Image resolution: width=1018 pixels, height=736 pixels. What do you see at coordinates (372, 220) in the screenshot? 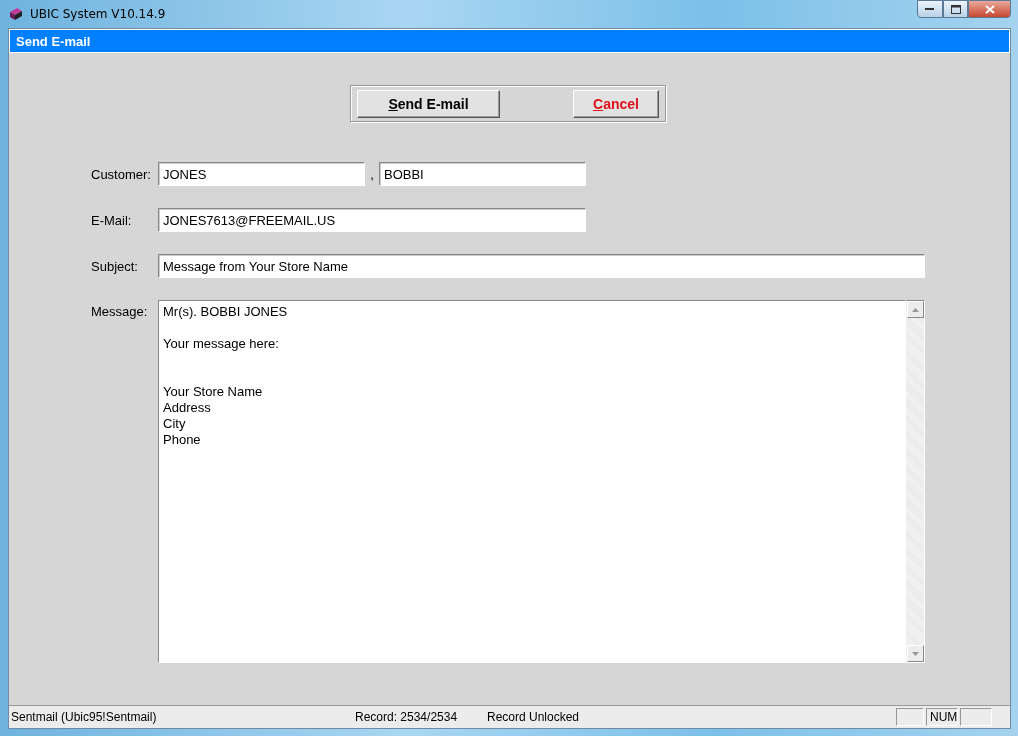
I see `email-field: JONES7613@FREEMAIL.US` at bounding box center [372, 220].